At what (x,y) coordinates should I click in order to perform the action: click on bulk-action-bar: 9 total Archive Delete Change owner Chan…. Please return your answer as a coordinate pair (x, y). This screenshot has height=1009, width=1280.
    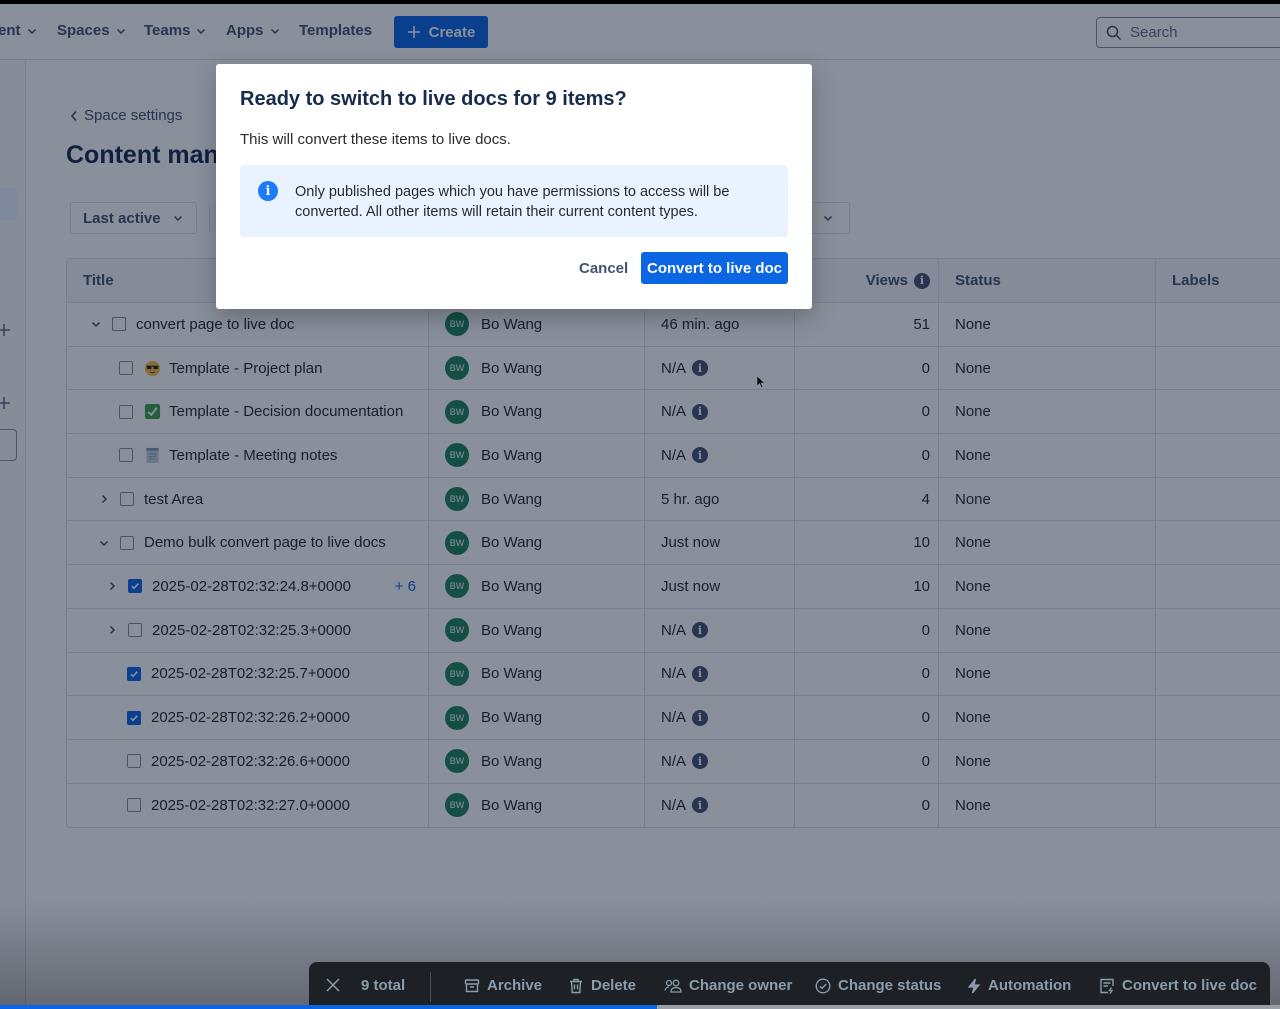
    Looking at the image, I should click on (789, 985).